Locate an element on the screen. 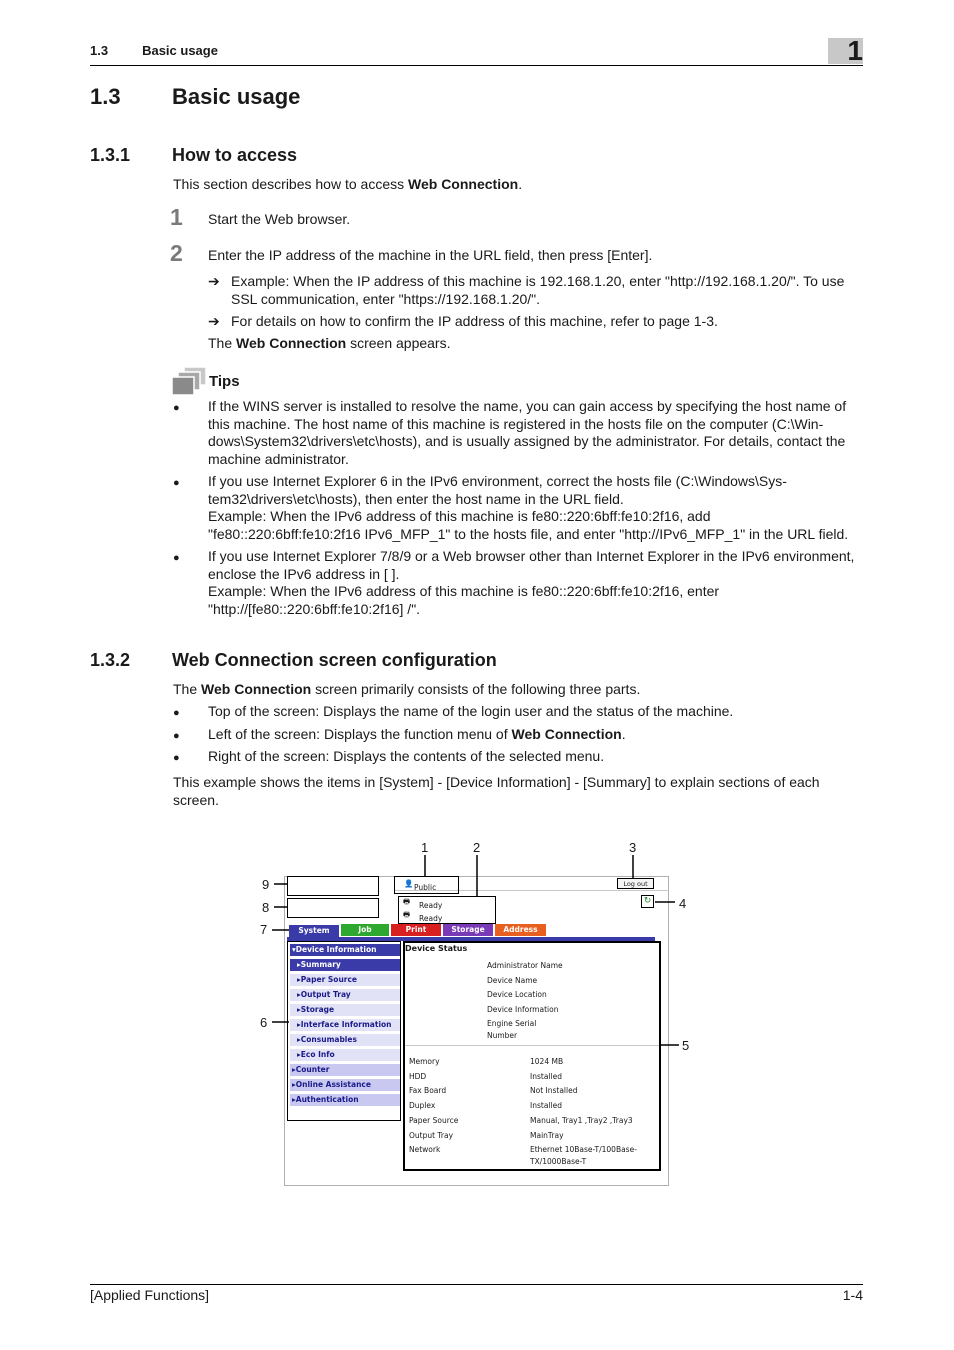 The height and width of the screenshot is (1350, 954). device-field-label: Engine Serial is located at coordinates (512, 1023).